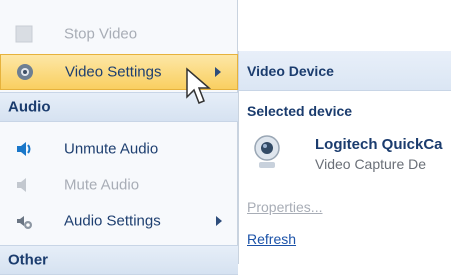  What do you see at coordinates (21, 185) in the screenshot?
I see `speaker-muted-icon` at bounding box center [21, 185].